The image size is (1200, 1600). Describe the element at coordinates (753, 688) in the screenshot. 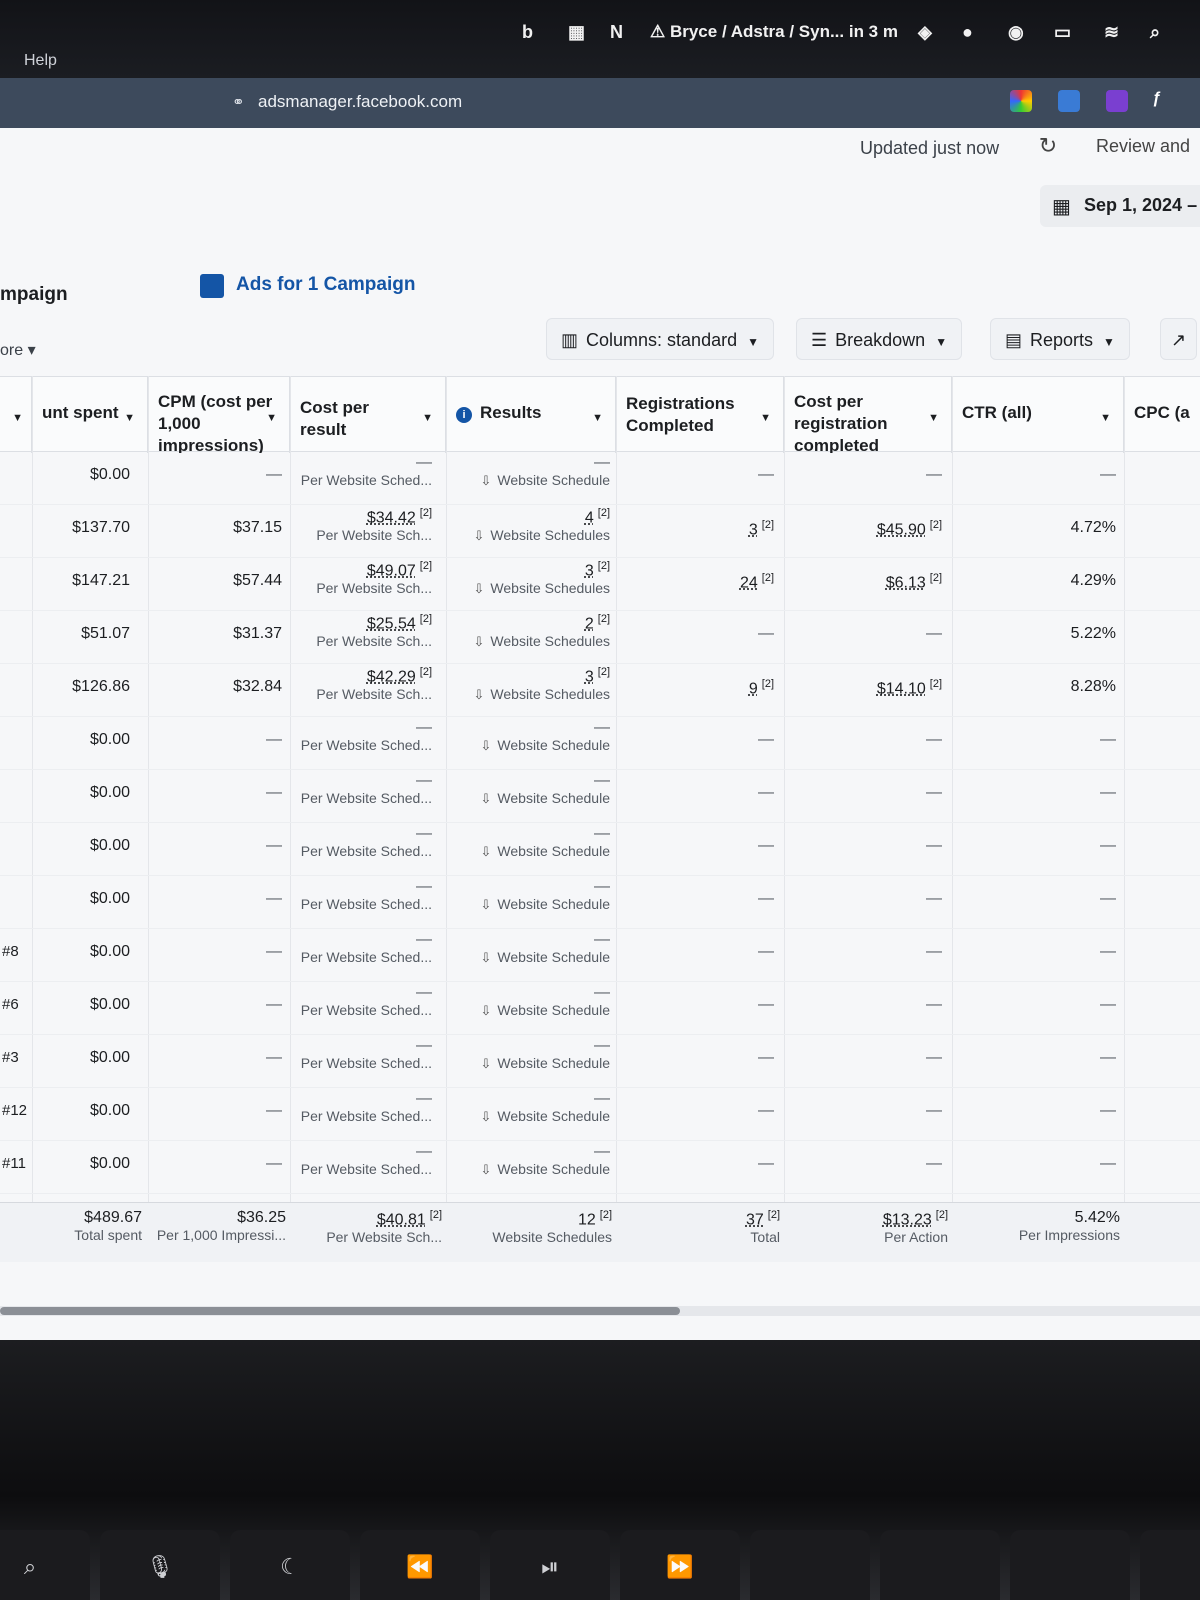

I see `reg-value: 9` at that location.